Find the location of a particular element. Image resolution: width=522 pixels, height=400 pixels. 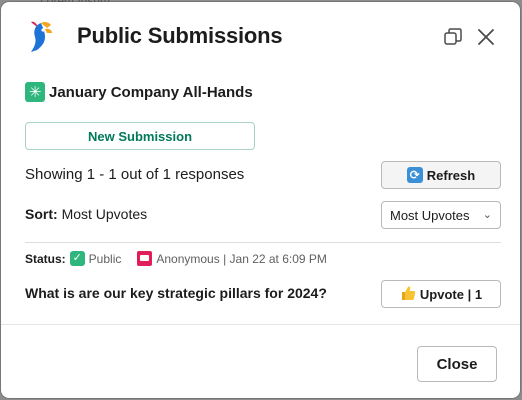

chevron-down-icon: ⌄ is located at coordinates (487, 215).